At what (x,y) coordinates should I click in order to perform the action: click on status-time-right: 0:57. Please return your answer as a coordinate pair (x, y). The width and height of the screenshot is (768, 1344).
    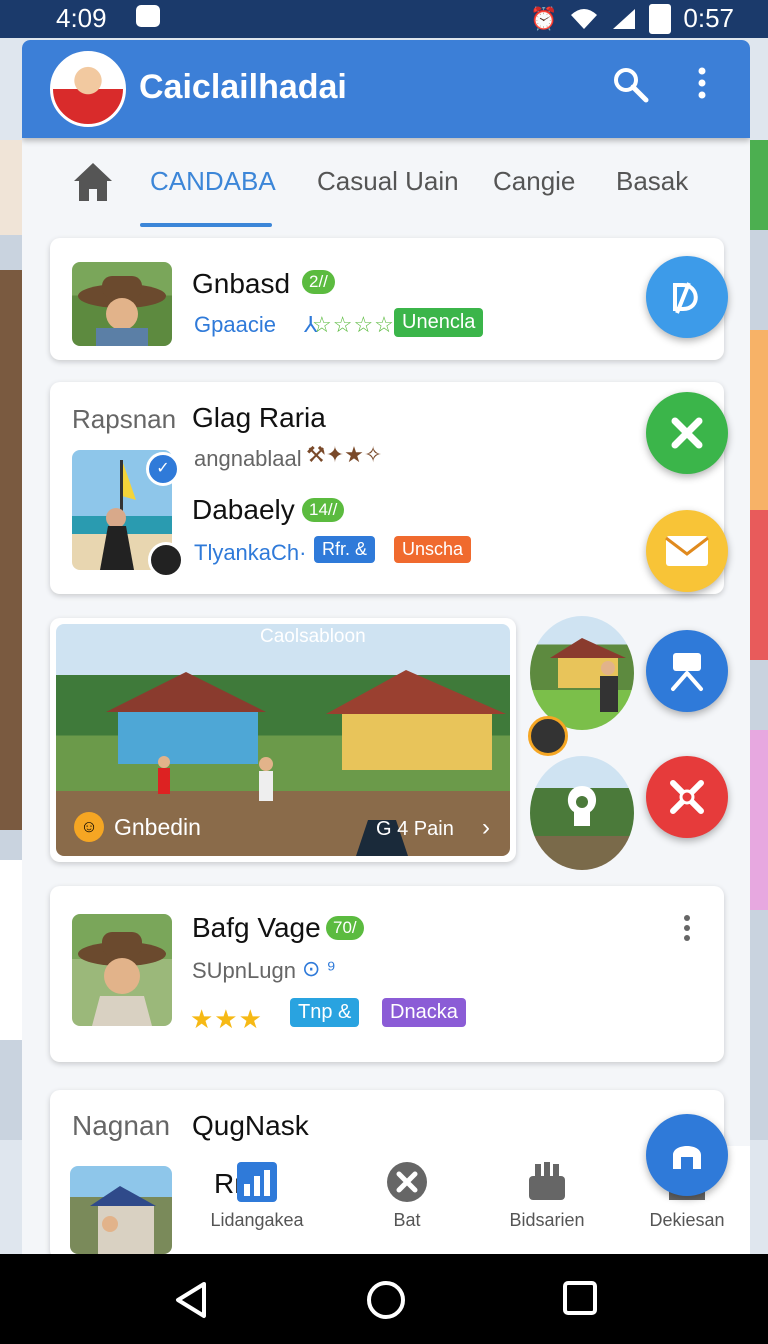
    Looking at the image, I should click on (708, 18).